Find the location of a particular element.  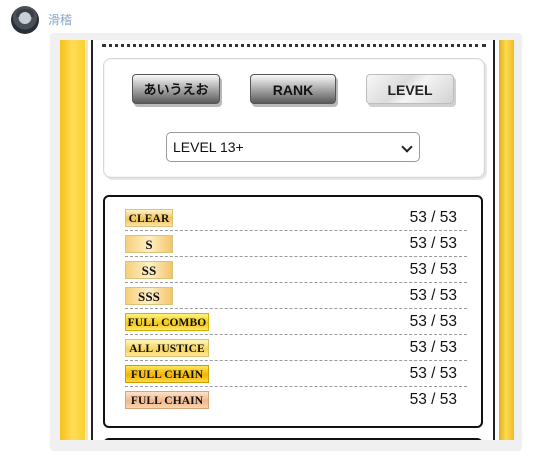

sort-rank-button: RANK is located at coordinates (293, 89).